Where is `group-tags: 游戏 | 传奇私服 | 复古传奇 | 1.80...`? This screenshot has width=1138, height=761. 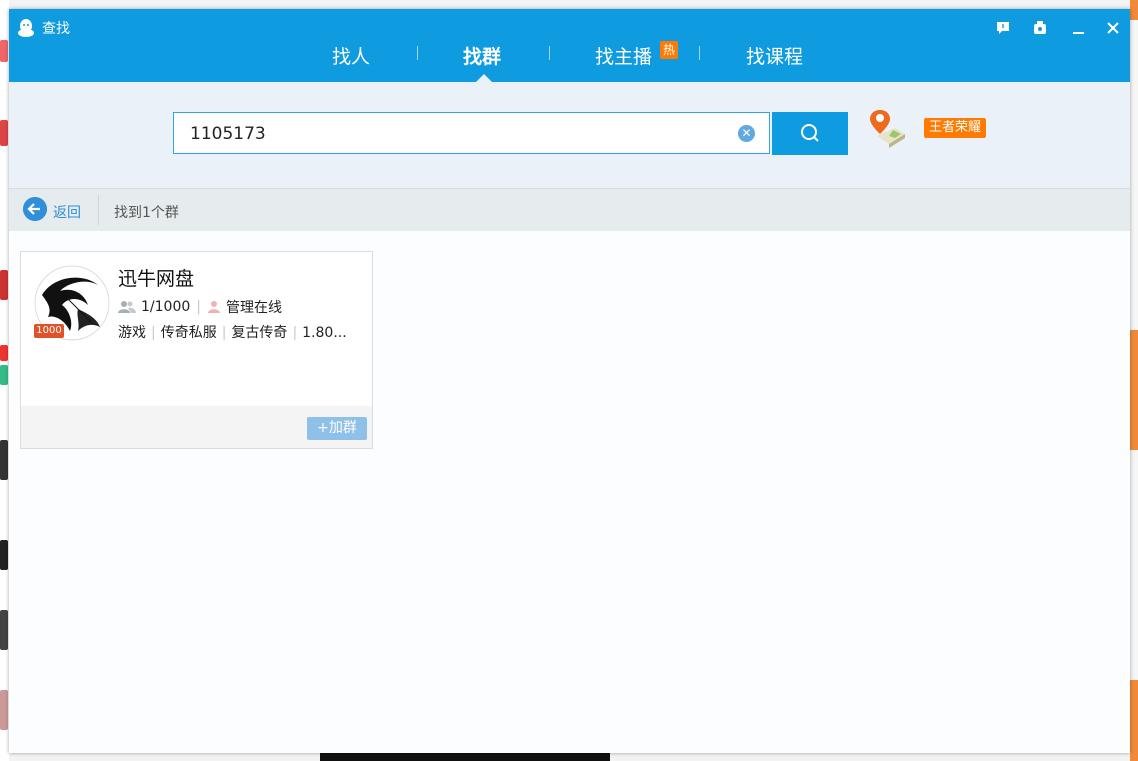 group-tags: 游戏 | 传奇私服 | 复古传奇 | 1.80... is located at coordinates (232, 332).